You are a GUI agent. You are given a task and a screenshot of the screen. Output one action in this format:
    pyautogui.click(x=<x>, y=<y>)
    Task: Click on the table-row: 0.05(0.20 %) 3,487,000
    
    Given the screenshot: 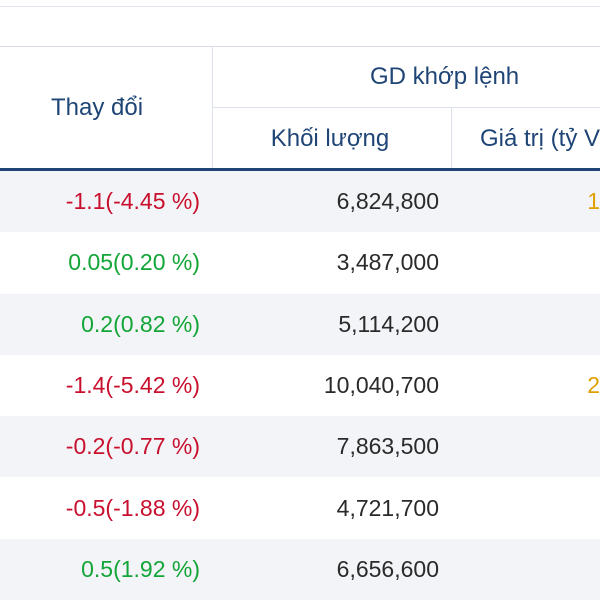 What is the action you would take?
    pyautogui.click(x=300, y=262)
    